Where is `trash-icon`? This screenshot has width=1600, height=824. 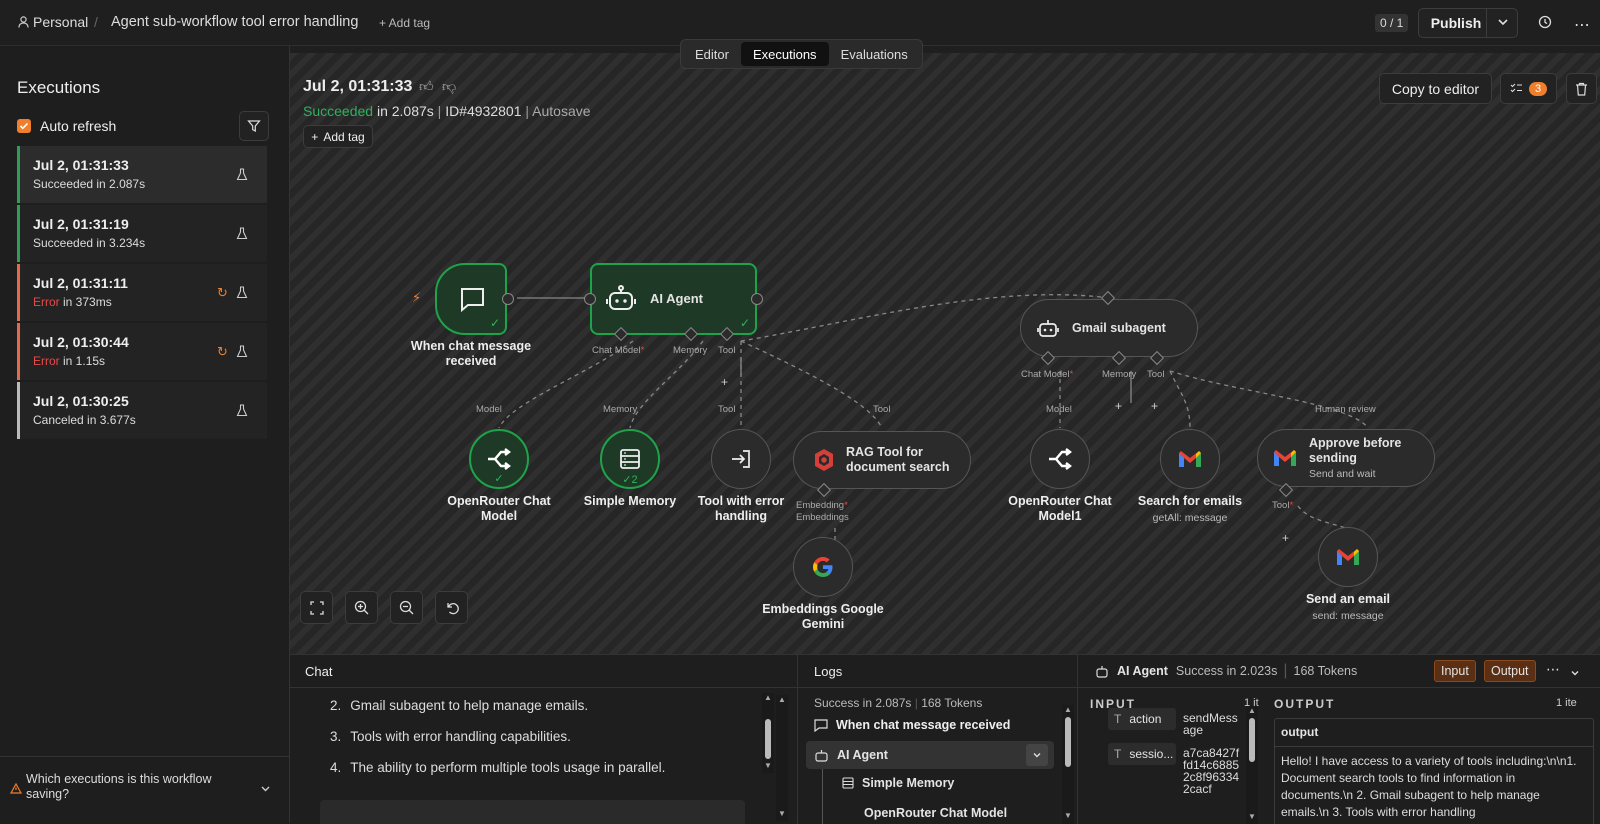 trash-icon is located at coordinates (1581, 89).